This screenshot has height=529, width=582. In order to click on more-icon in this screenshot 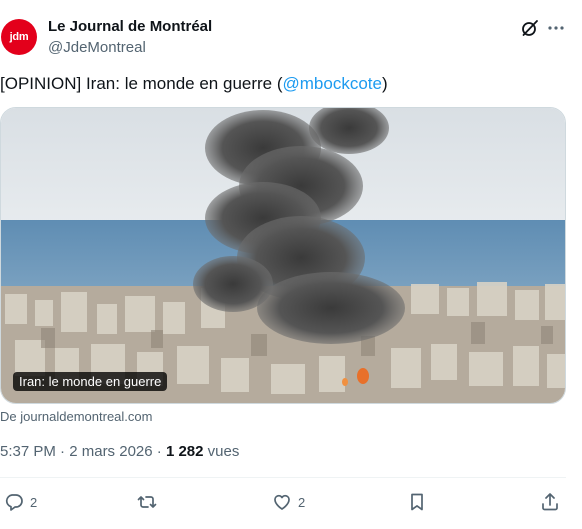, I will do `click(556, 28)`.